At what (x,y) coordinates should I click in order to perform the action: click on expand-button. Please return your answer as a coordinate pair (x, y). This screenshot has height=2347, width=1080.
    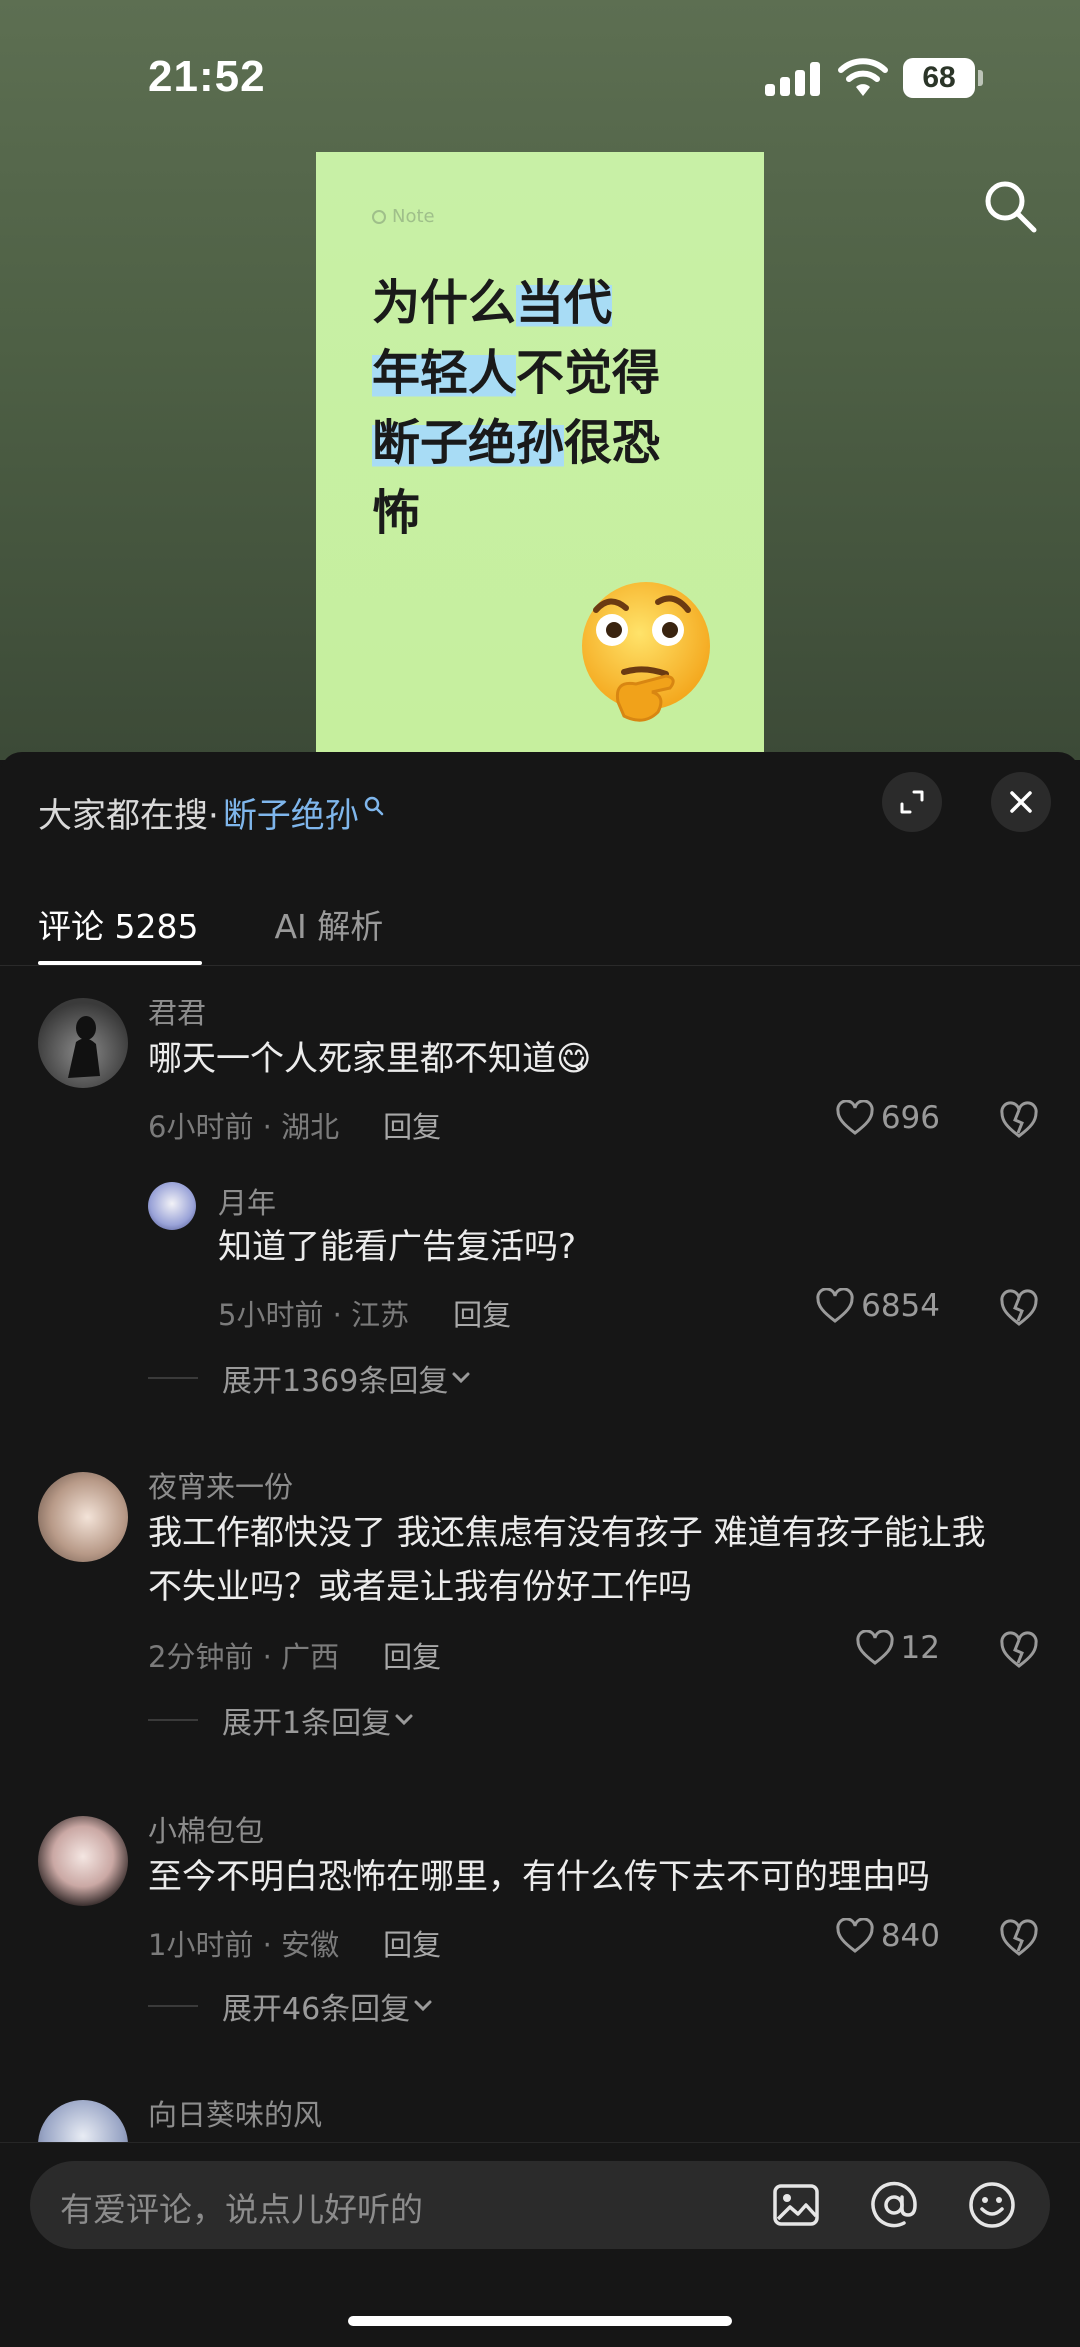
    Looking at the image, I should click on (912, 802).